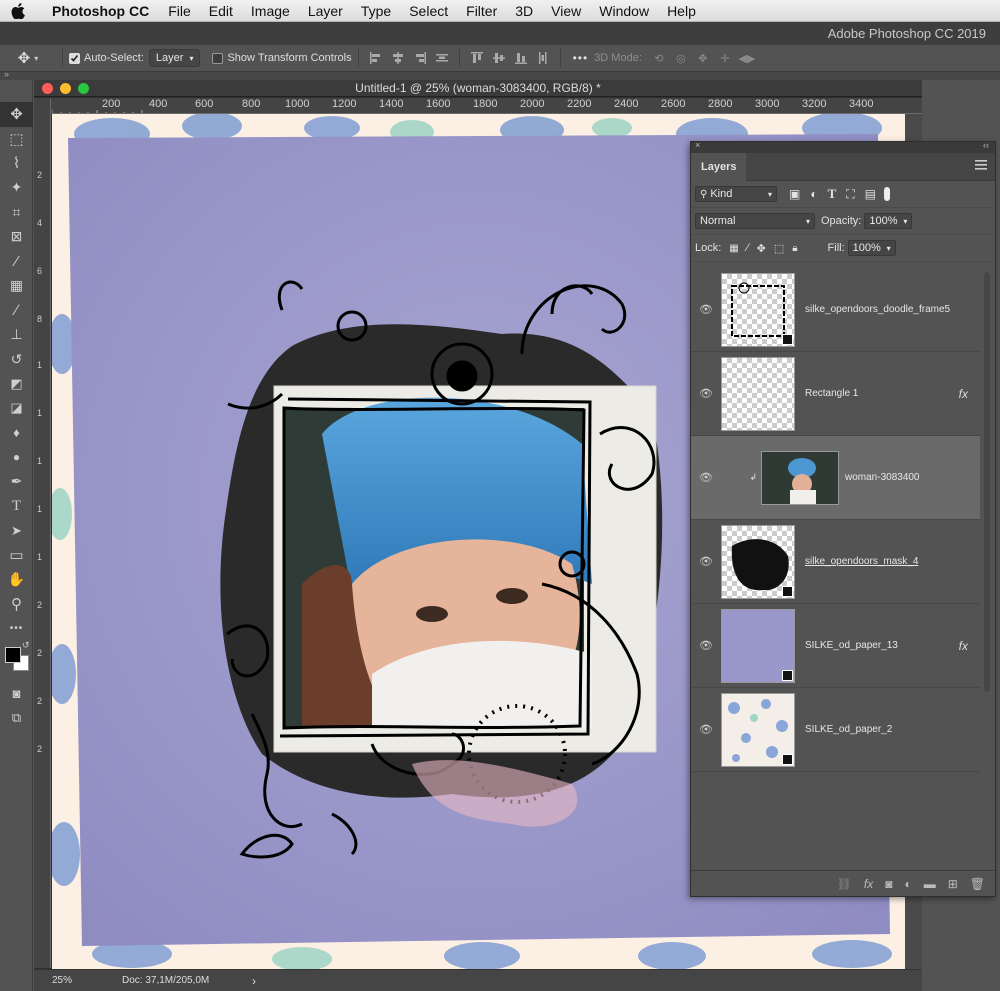  What do you see at coordinates (868, 884) in the screenshot?
I see `add-layer-style-icon: fx` at bounding box center [868, 884].